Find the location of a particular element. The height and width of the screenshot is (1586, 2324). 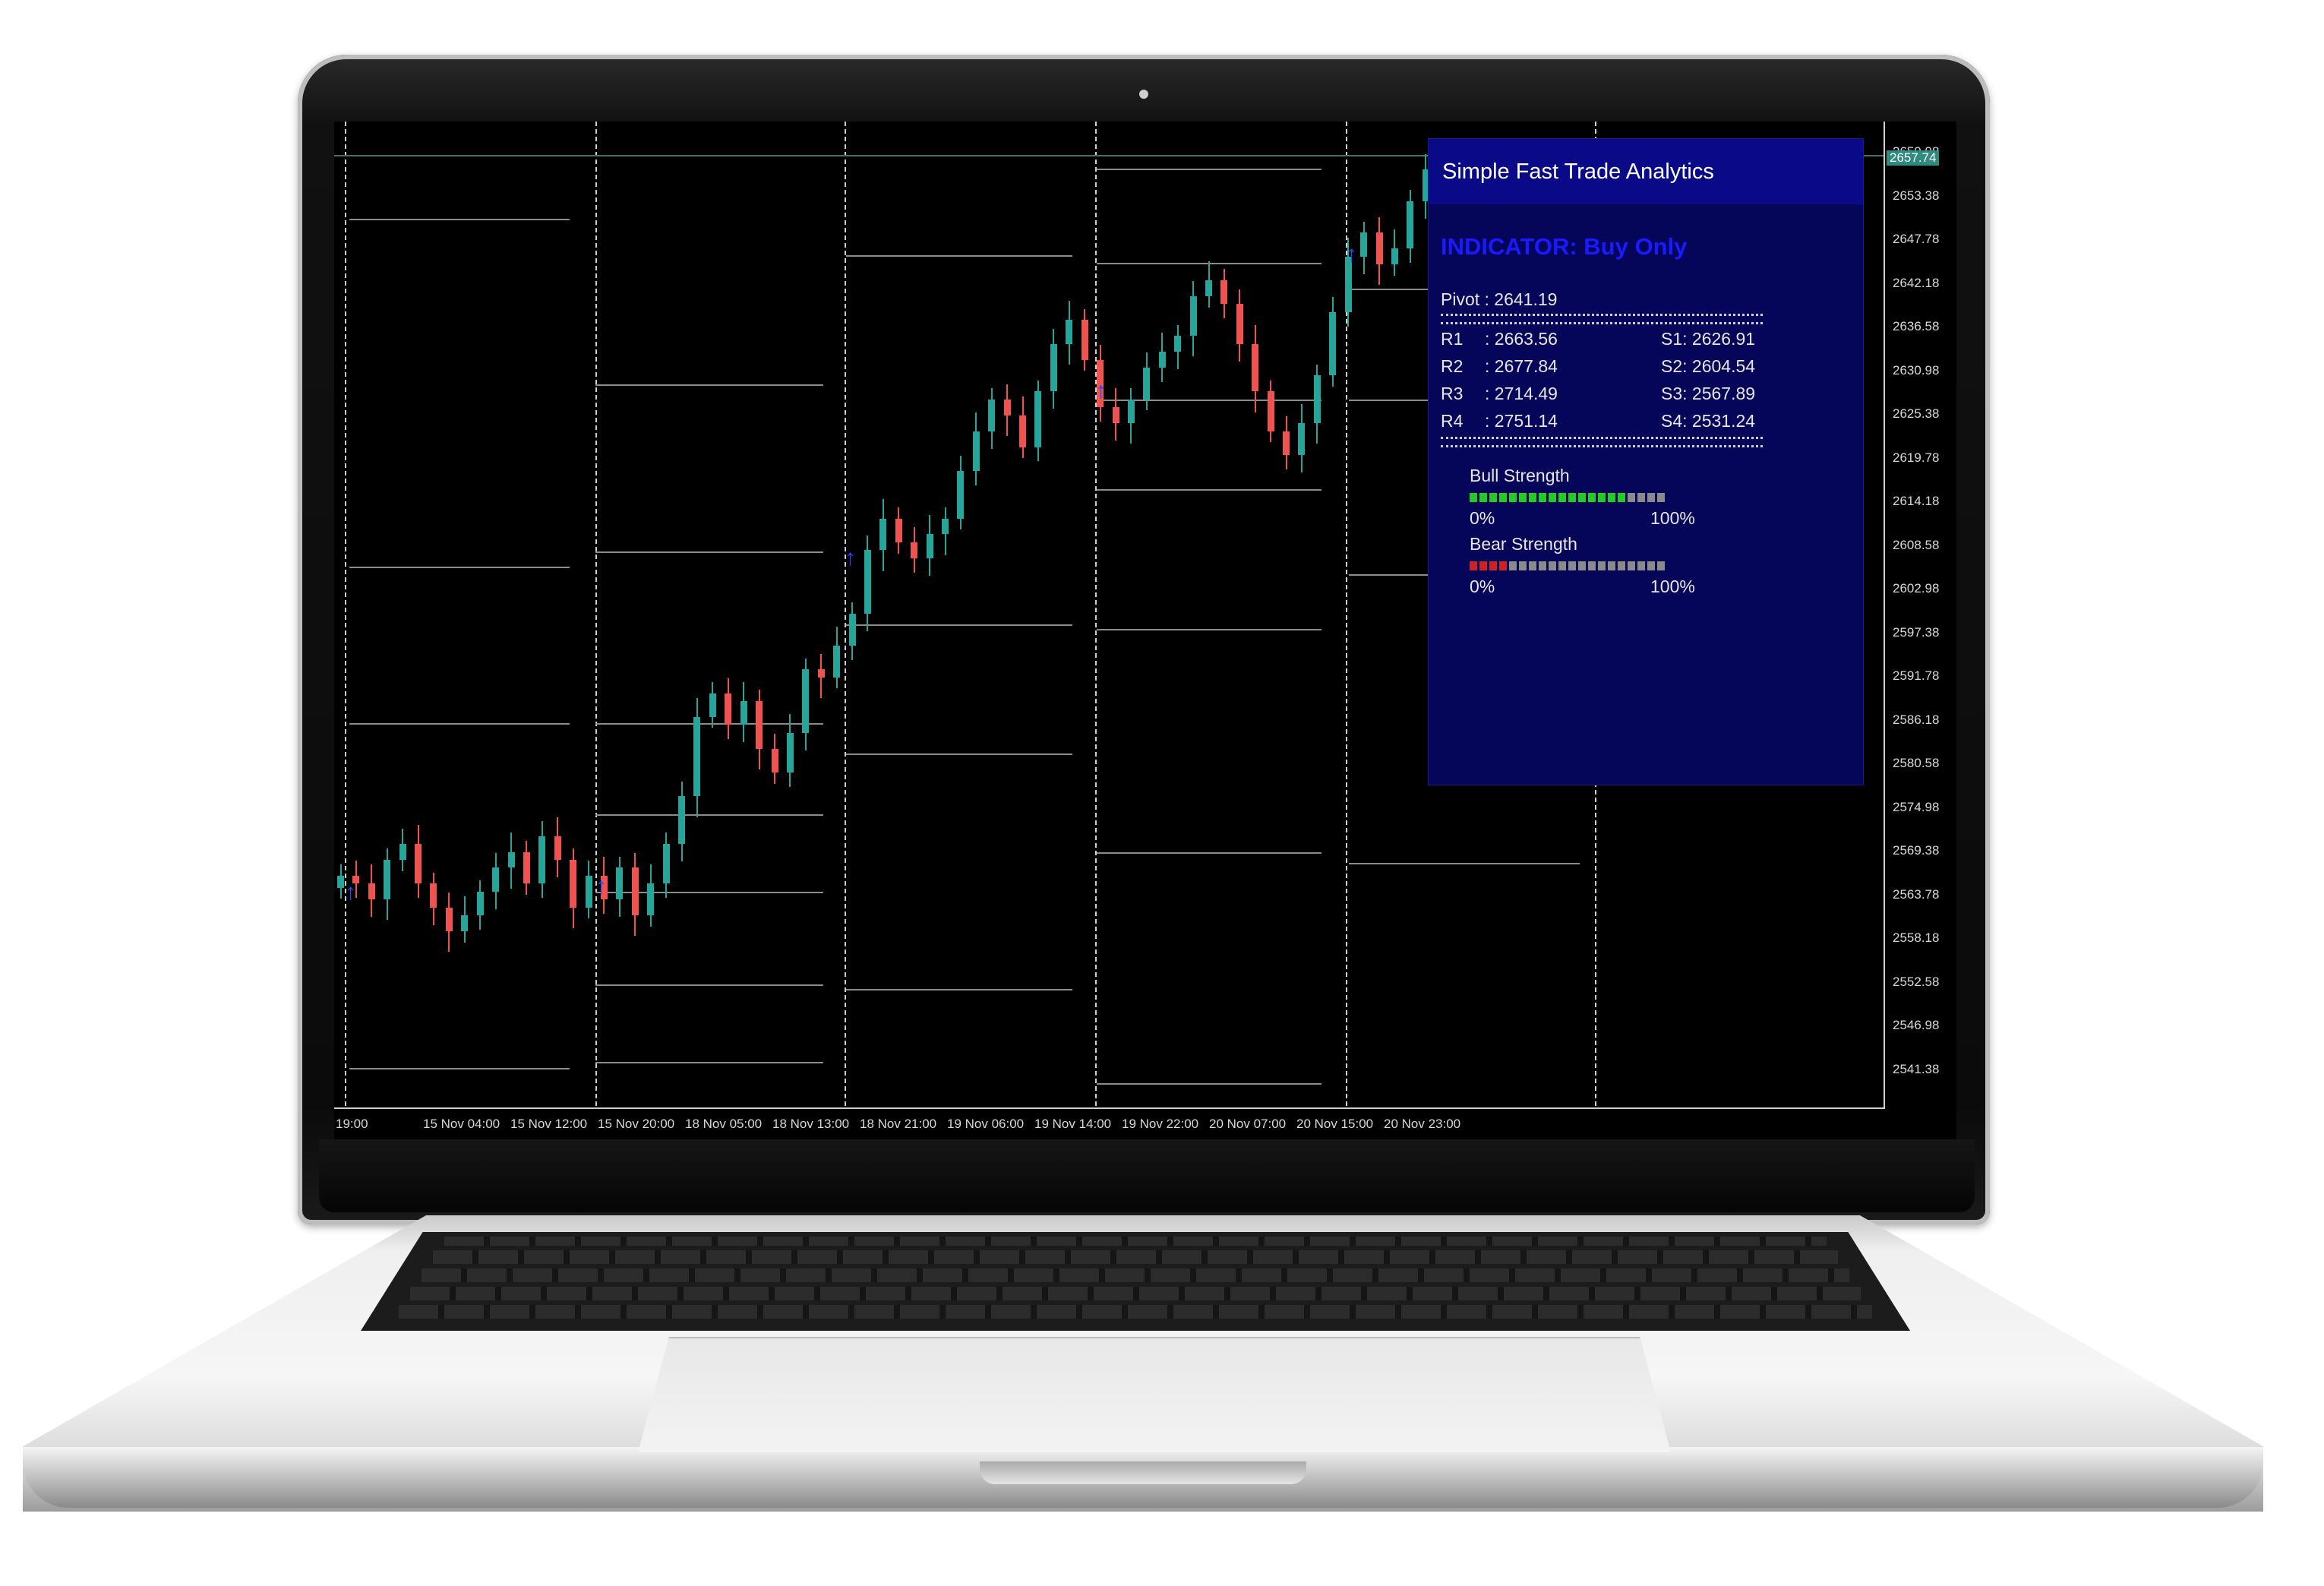

lid-notch is located at coordinates (1143, 1472).